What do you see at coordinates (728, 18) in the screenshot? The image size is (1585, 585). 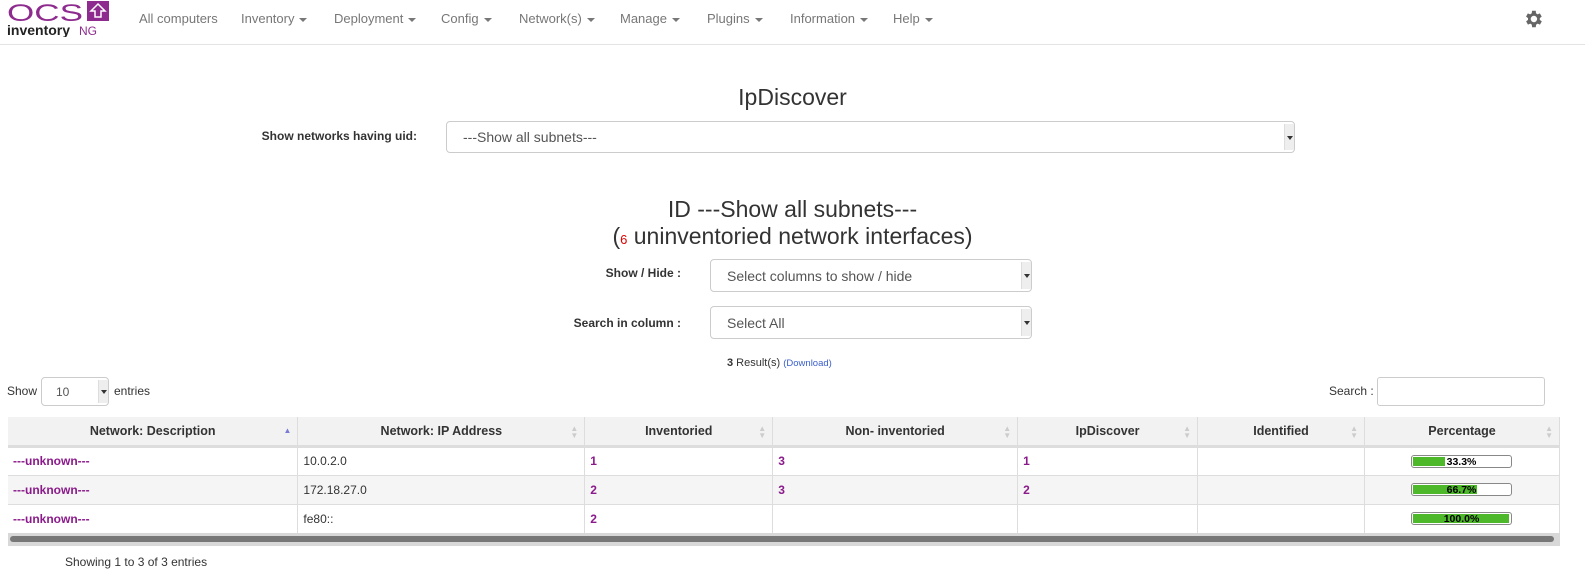 I see `nav-item-label: Plugins` at bounding box center [728, 18].